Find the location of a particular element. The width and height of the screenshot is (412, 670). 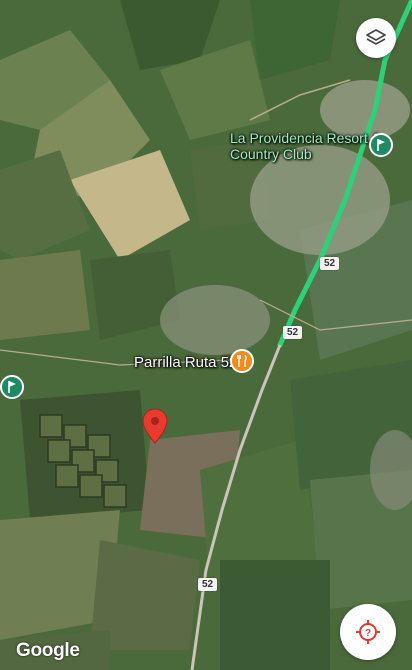

restaurant-poi is located at coordinates (242, 361).